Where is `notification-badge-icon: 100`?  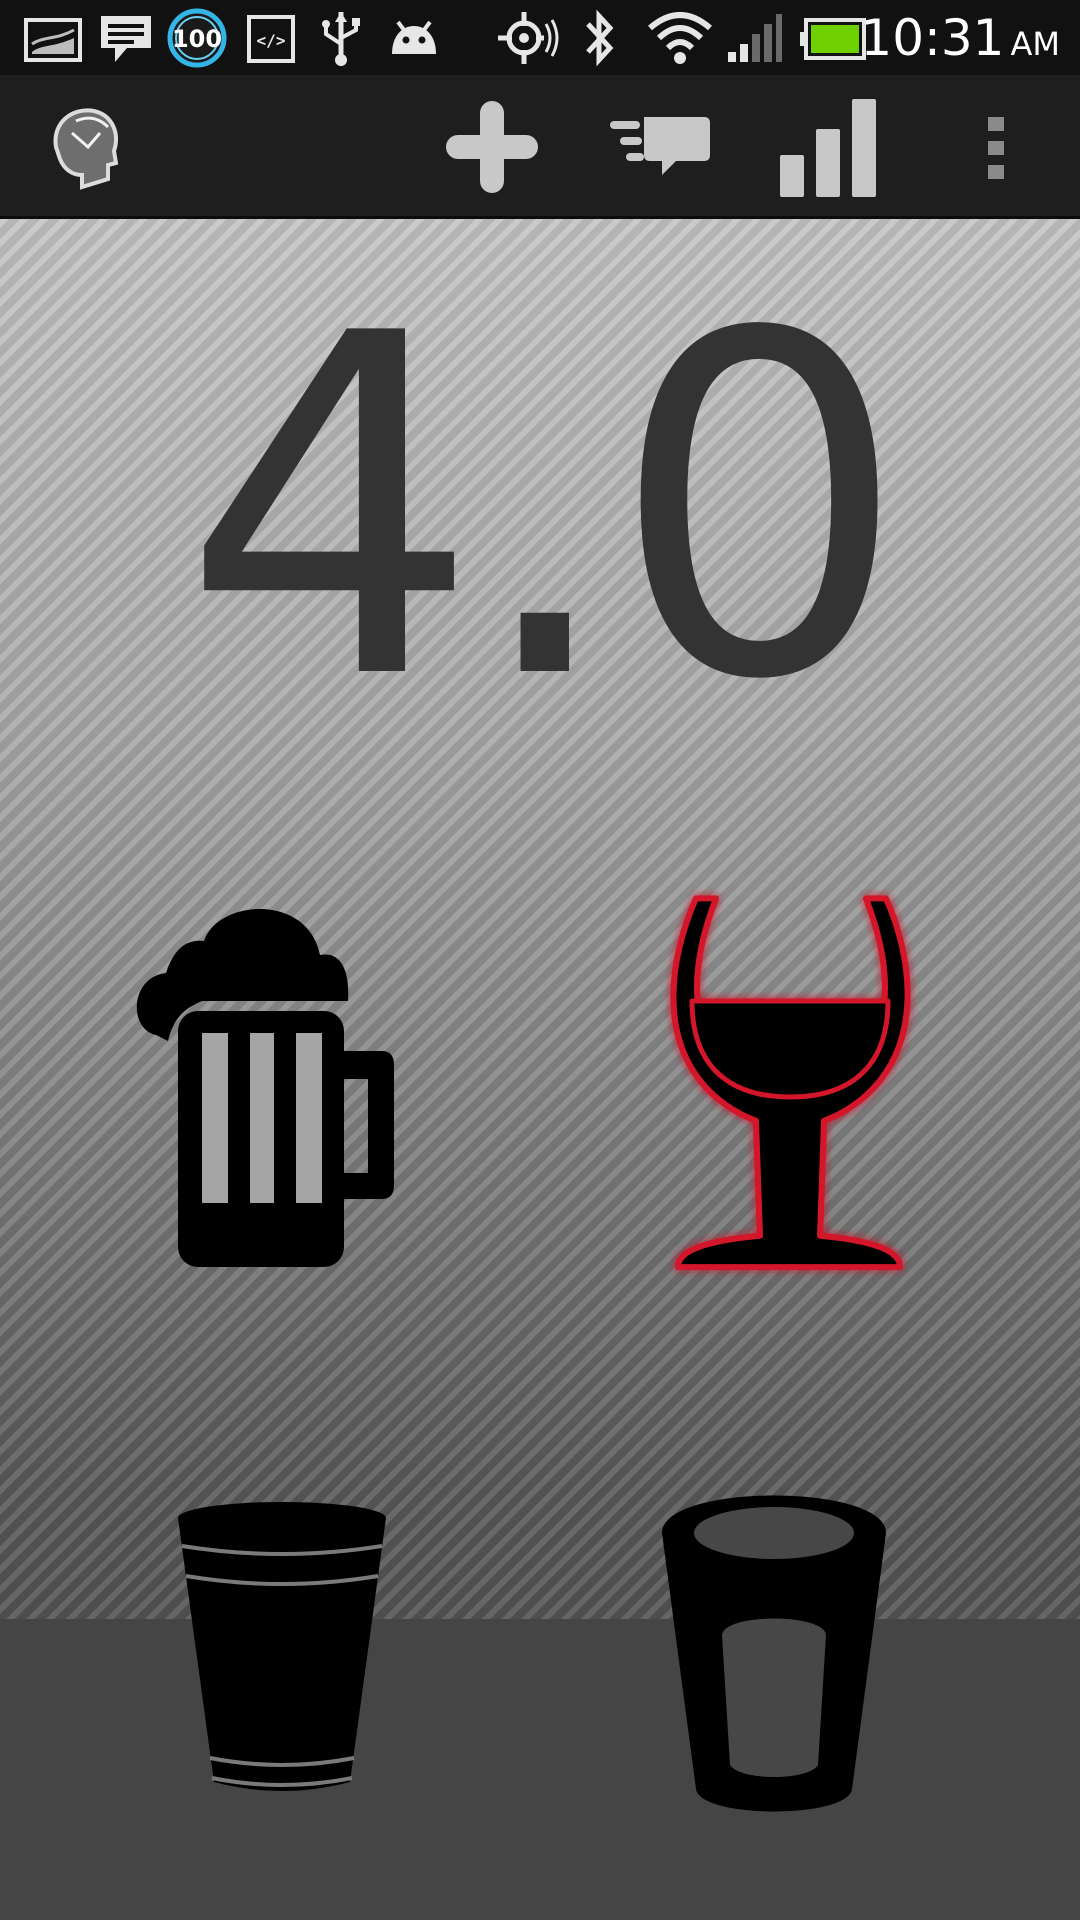 notification-badge-icon: 100 is located at coordinates (197, 38).